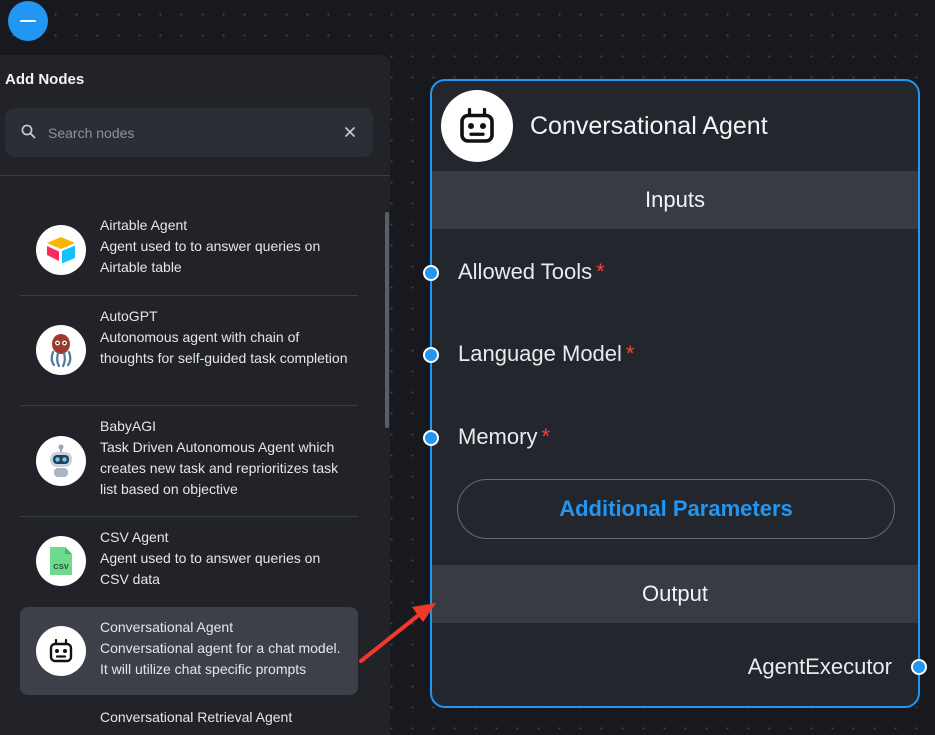 The image size is (935, 735). What do you see at coordinates (675, 200) in the screenshot?
I see `inputs-section-header: Inputs` at bounding box center [675, 200].